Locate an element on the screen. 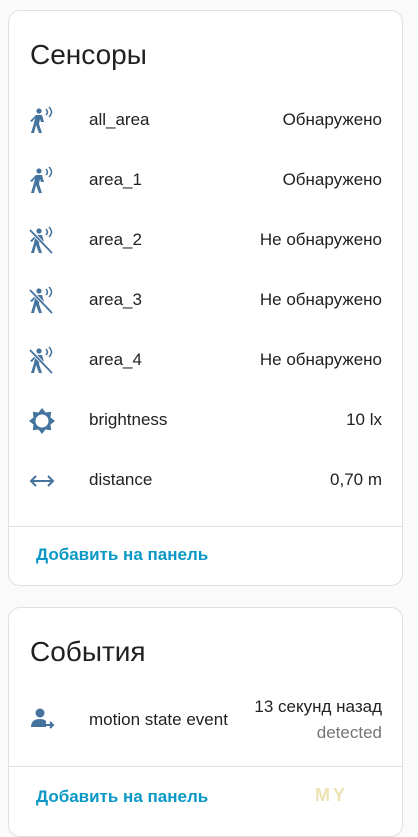 Image resolution: width=418 pixels, height=837 pixels. sensor-row-area-2: area_2 Не обнаружено is located at coordinates (205, 240).